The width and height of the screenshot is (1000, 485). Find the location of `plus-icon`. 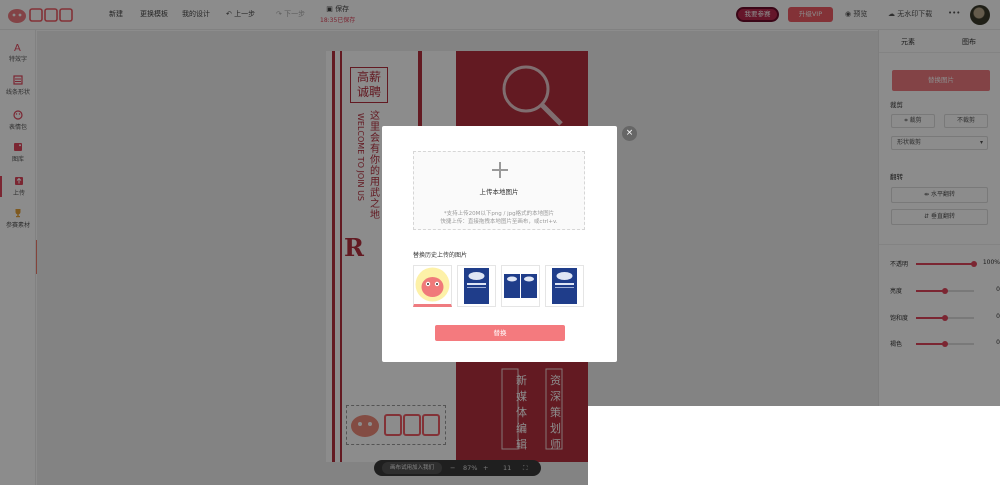

plus-icon is located at coordinates (500, 170).